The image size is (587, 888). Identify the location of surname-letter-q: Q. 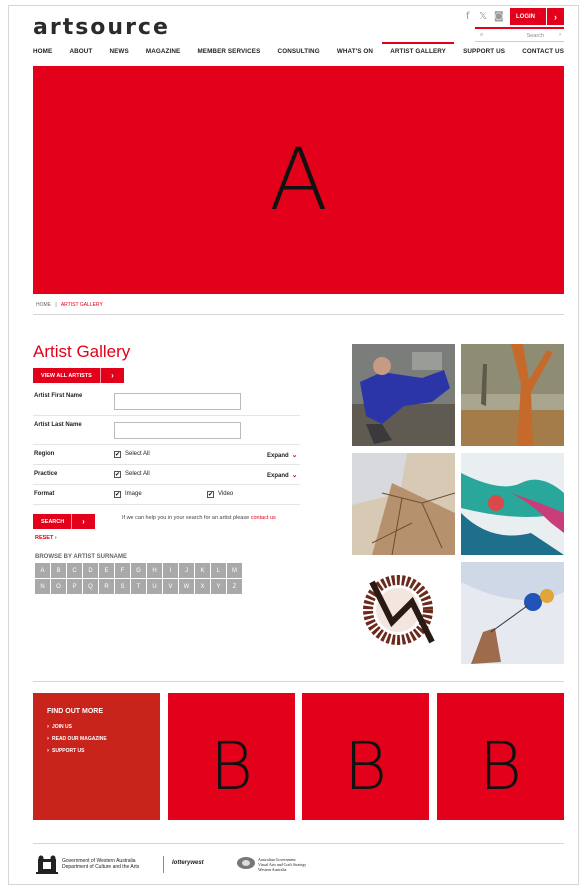
(90, 586).